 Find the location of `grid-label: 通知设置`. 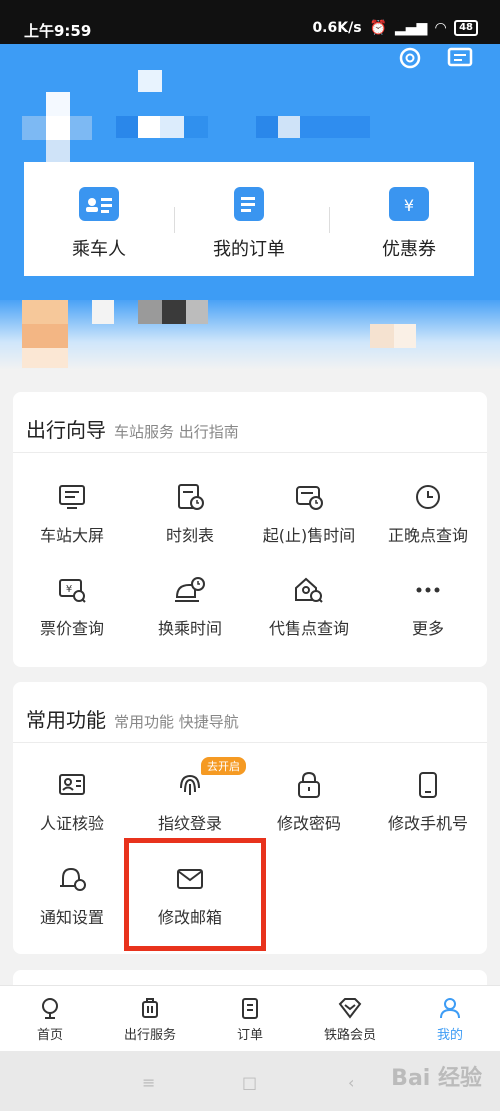

grid-label: 通知设置 is located at coordinates (71, 917).